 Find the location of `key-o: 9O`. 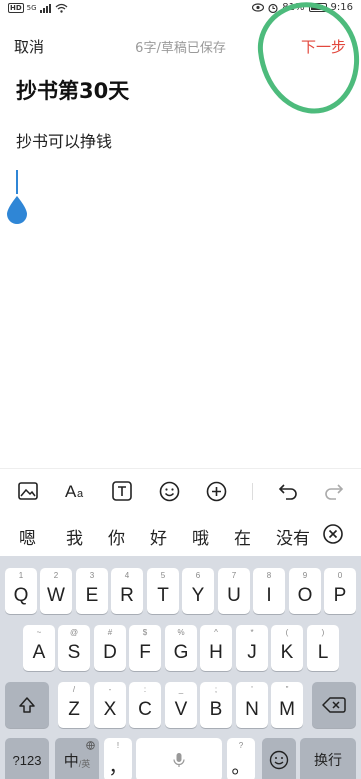

key-o: 9O is located at coordinates (305, 591).